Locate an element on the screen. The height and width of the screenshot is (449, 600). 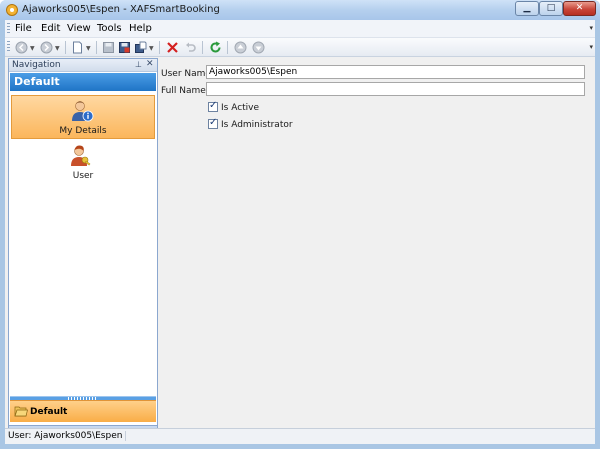
previous-record-button is located at coordinates (240, 47).